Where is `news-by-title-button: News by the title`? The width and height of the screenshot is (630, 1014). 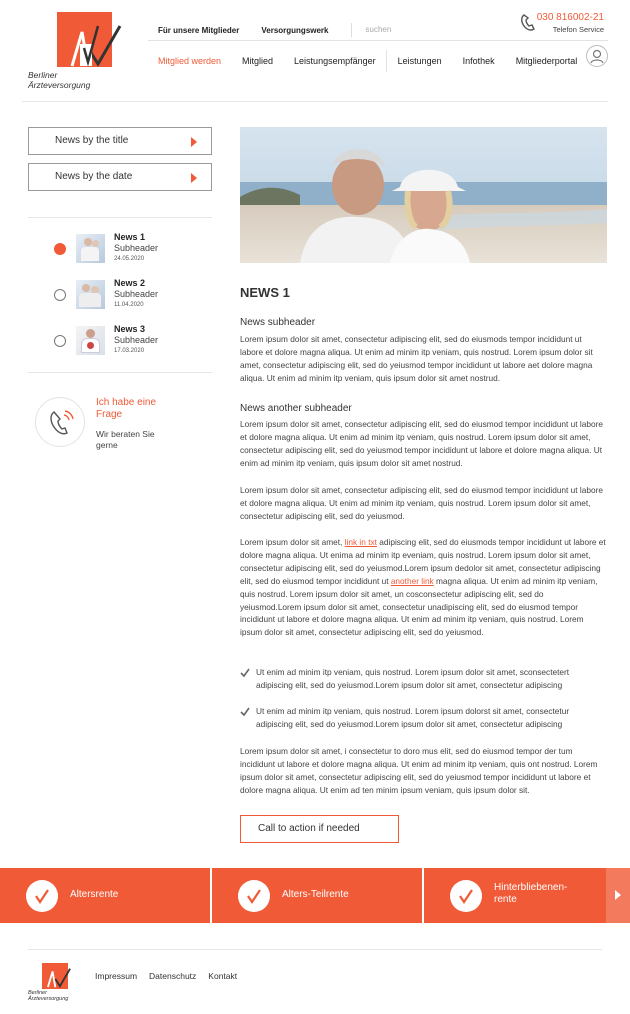 news-by-title-button: News by the title is located at coordinates (120, 141).